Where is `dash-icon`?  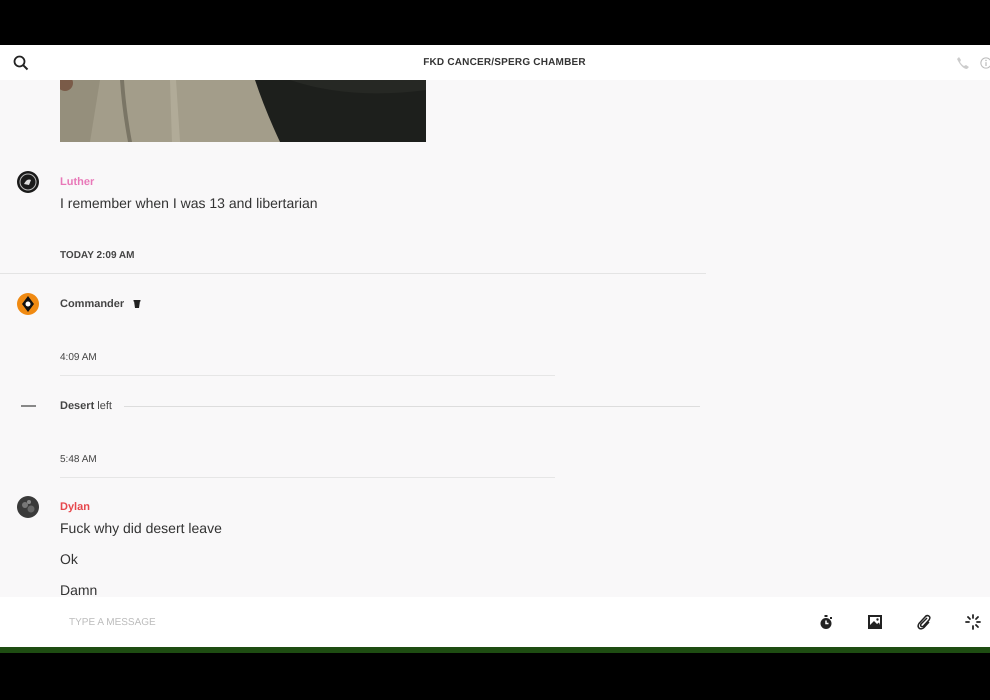
dash-icon is located at coordinates (28, 406).